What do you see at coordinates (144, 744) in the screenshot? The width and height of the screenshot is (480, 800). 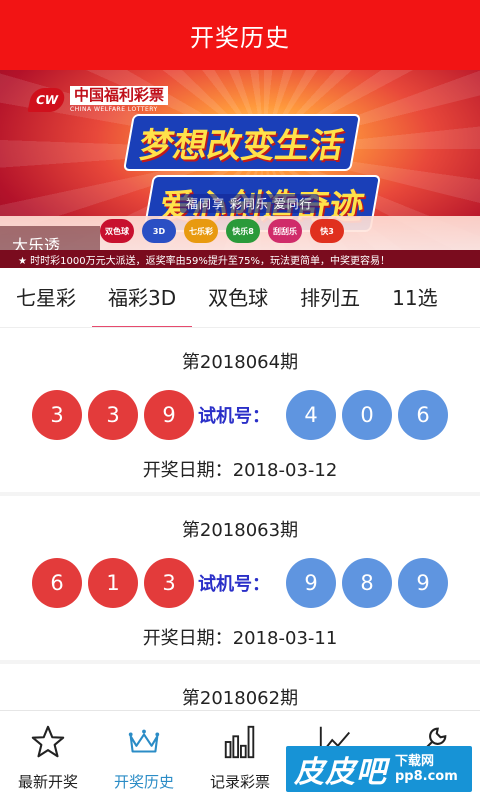 I see `crown-icon` at bounding box center [144, 744].